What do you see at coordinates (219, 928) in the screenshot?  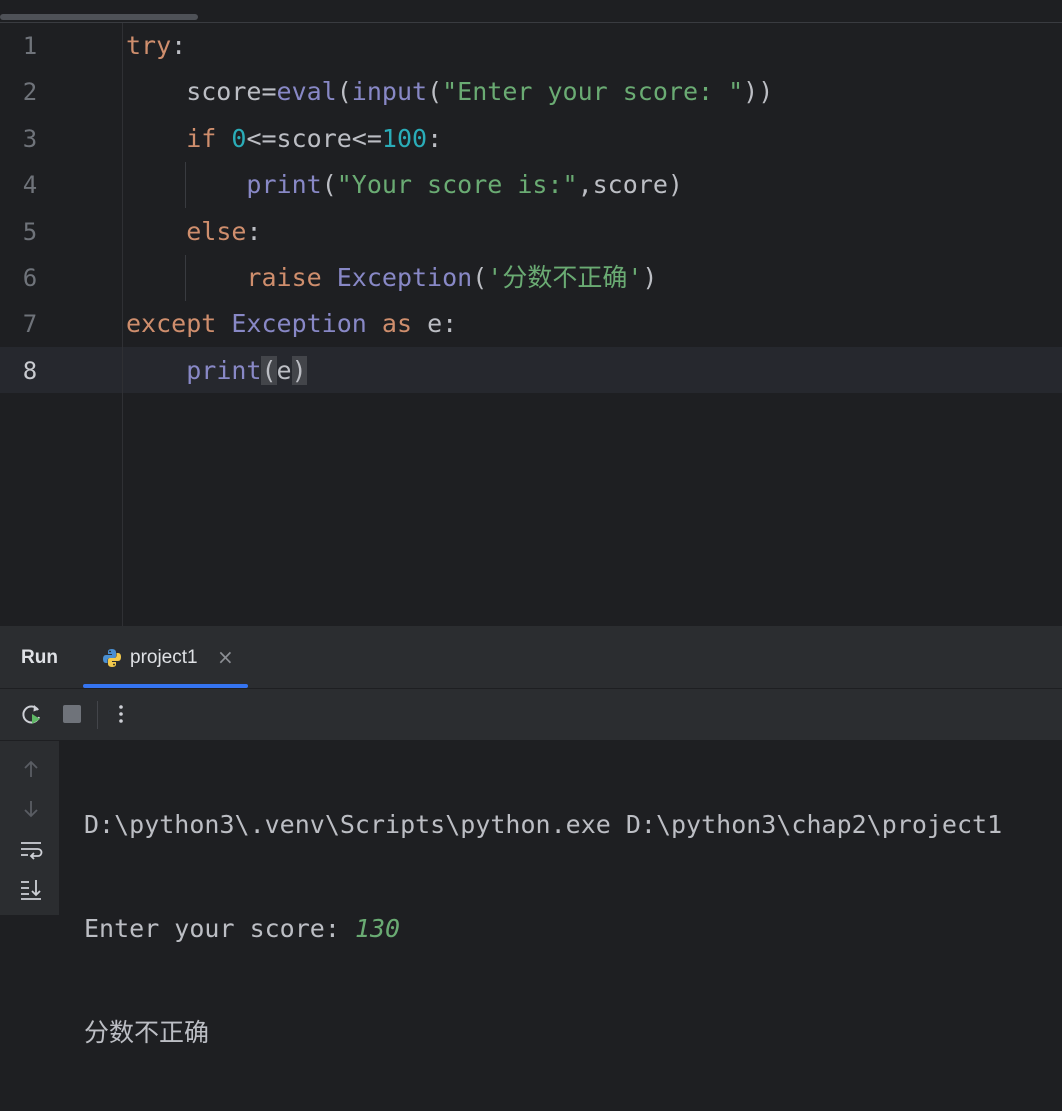 I see `console-prompt-text: Enter your score:` at bounding box center [219, 928].